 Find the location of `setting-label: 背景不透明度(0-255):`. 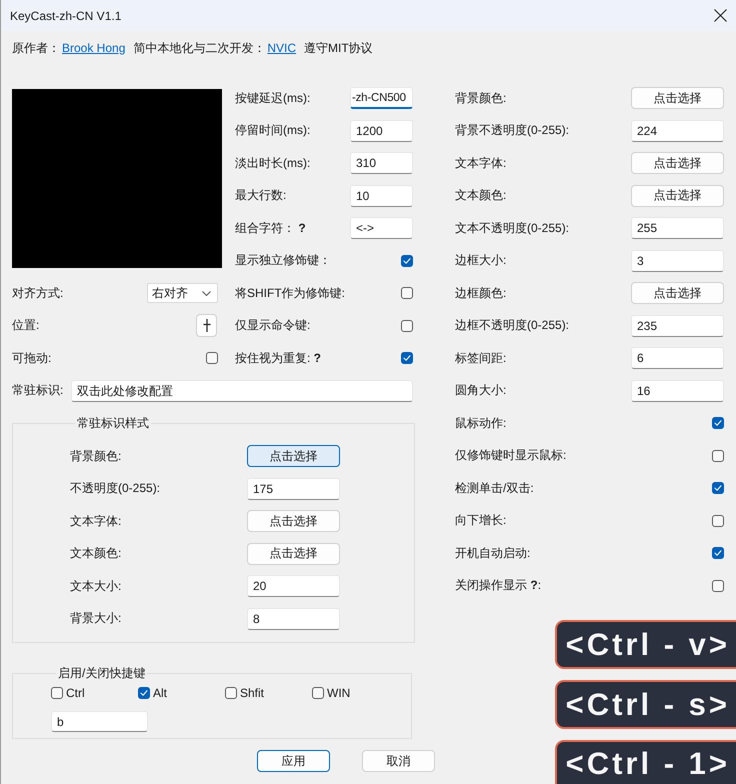

setting-label: 背景不透明度(0-255): is located at coordinates (512, 130).